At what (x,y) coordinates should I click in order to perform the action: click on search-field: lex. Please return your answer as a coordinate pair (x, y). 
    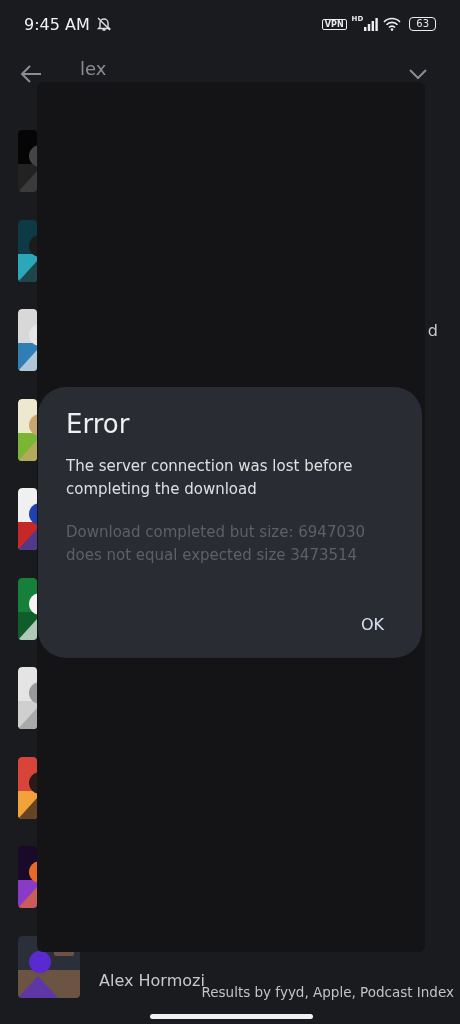
    Looking at the image, I should click on (225, 68).